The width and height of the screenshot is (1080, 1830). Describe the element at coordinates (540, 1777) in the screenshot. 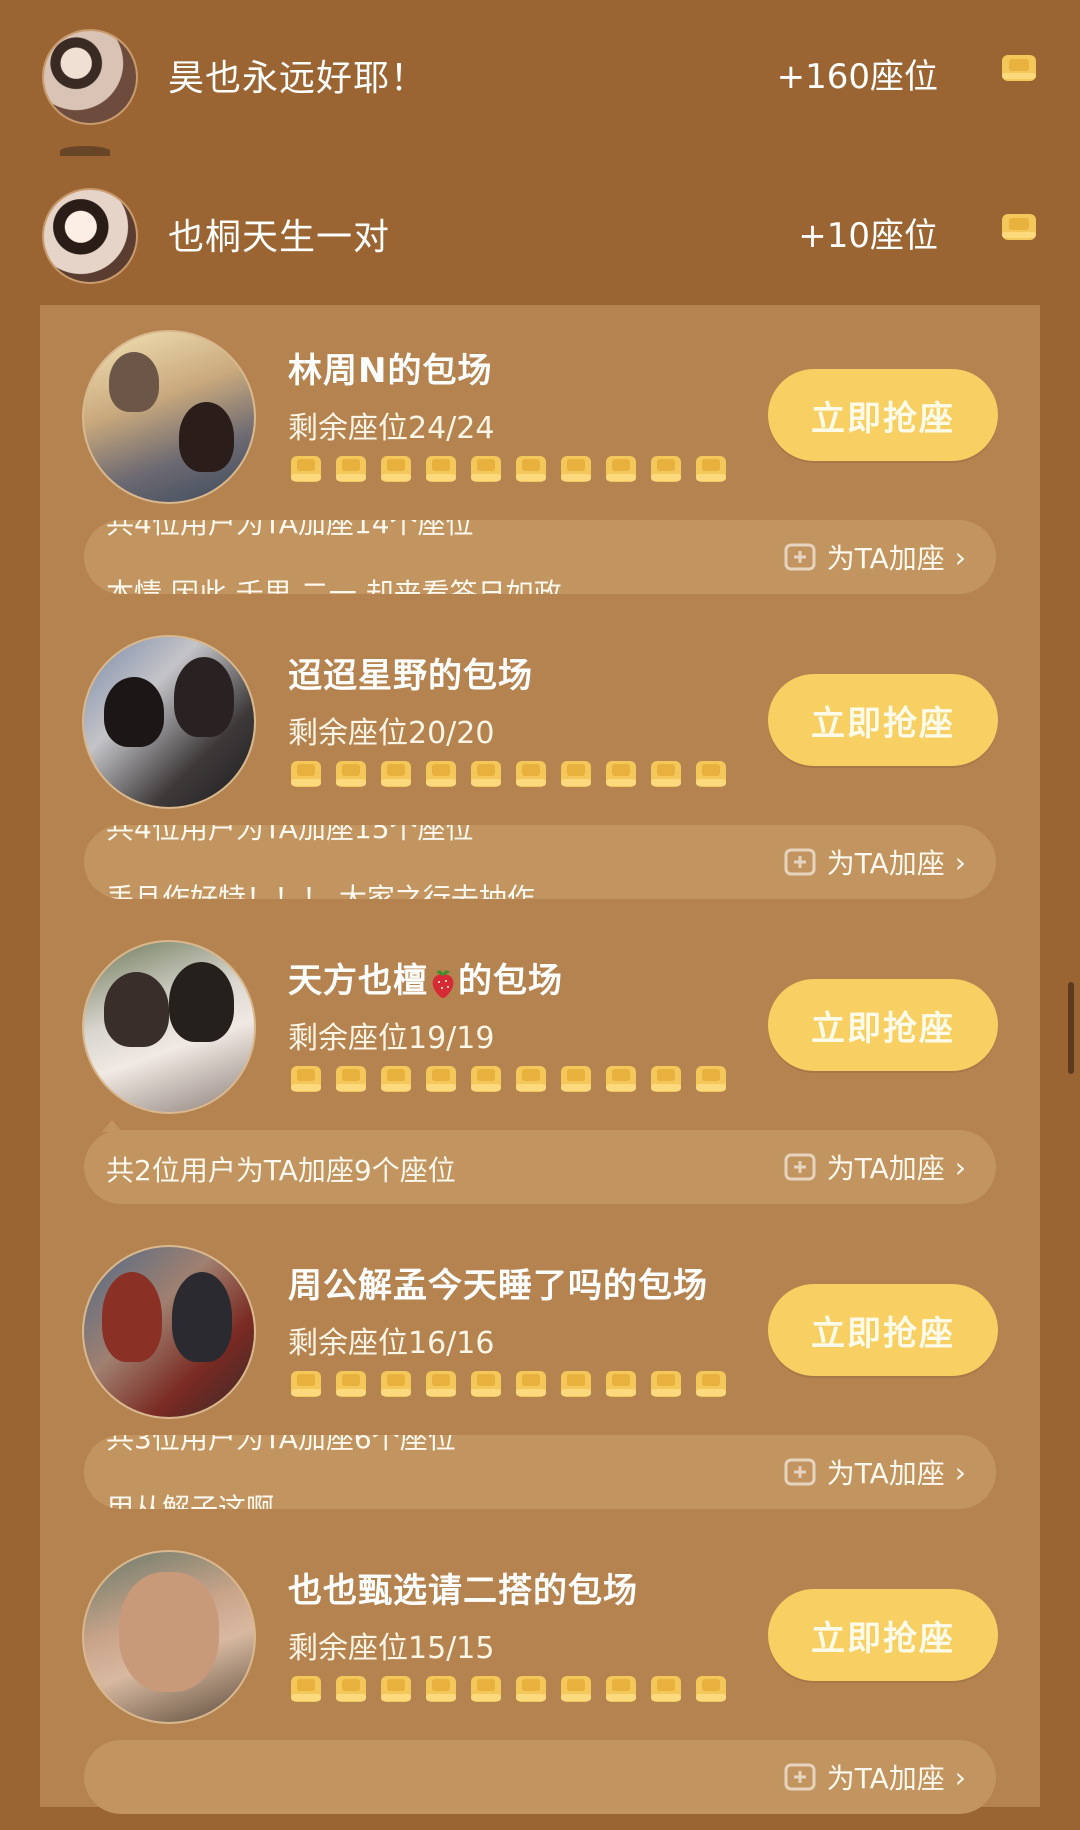

I see `info-bar: 为TA加座 ›` at that location.